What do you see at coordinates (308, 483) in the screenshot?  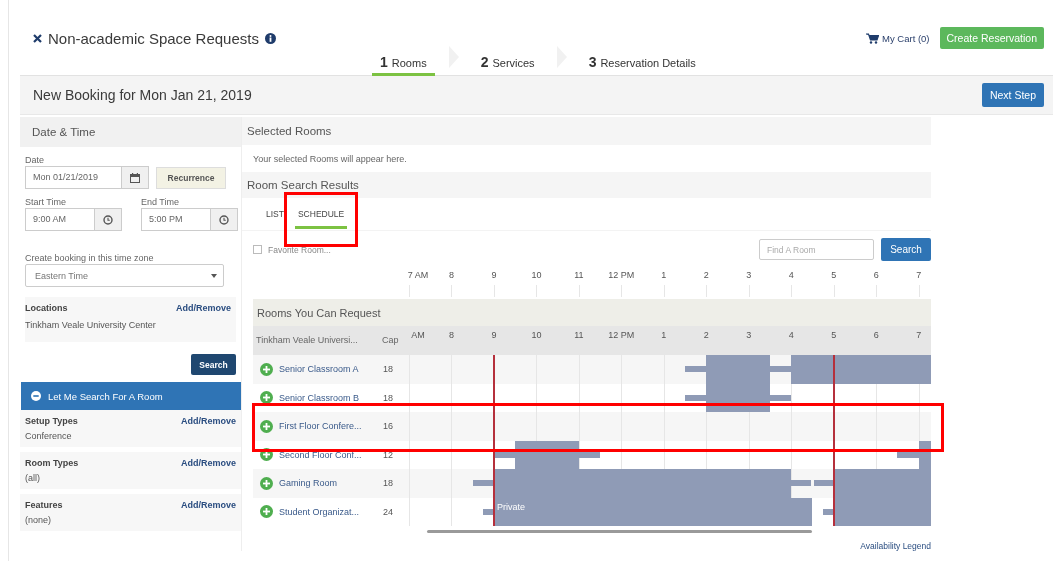 I see `room-link: Gaming Room` at bounding box center [308, 483].